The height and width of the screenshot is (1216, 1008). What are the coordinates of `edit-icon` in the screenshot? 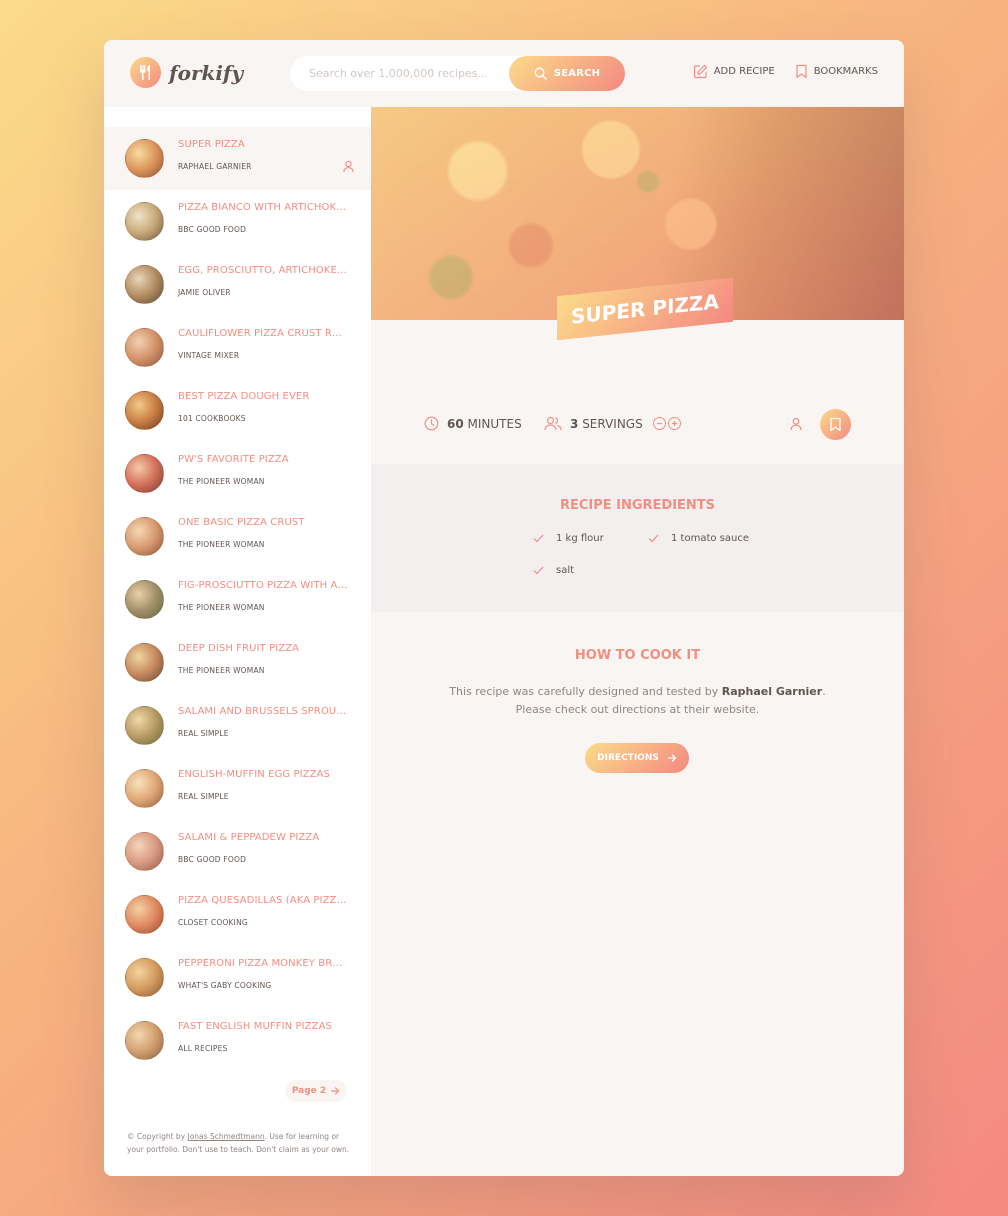 It's located at (700, 71).